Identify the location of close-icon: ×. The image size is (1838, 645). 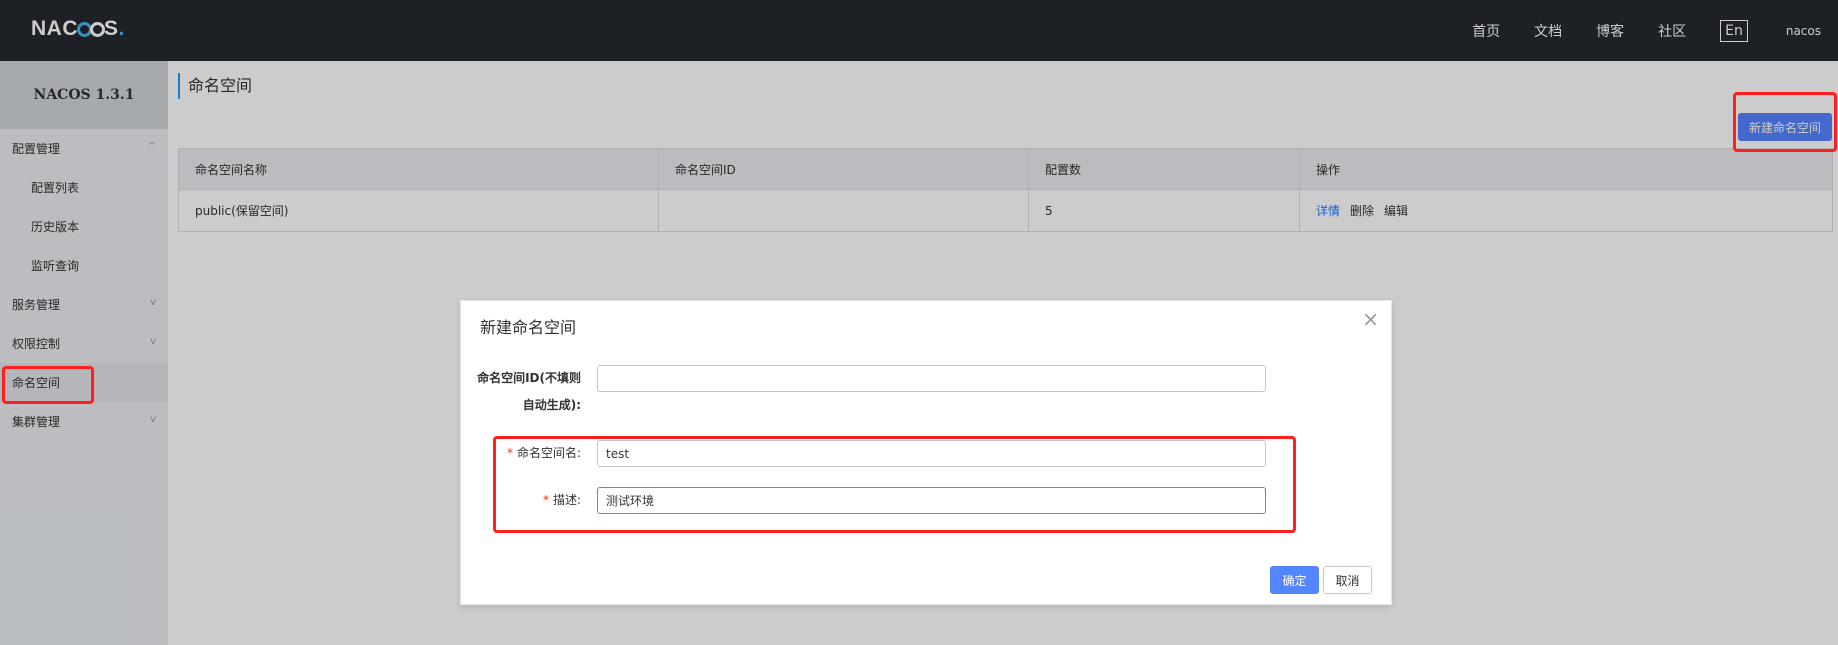
(1370, 319).